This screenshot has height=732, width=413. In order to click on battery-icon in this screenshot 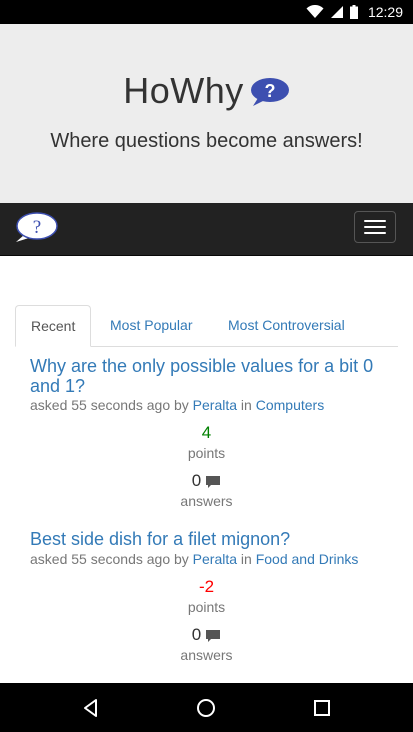, I will do `click(353, 12)`.